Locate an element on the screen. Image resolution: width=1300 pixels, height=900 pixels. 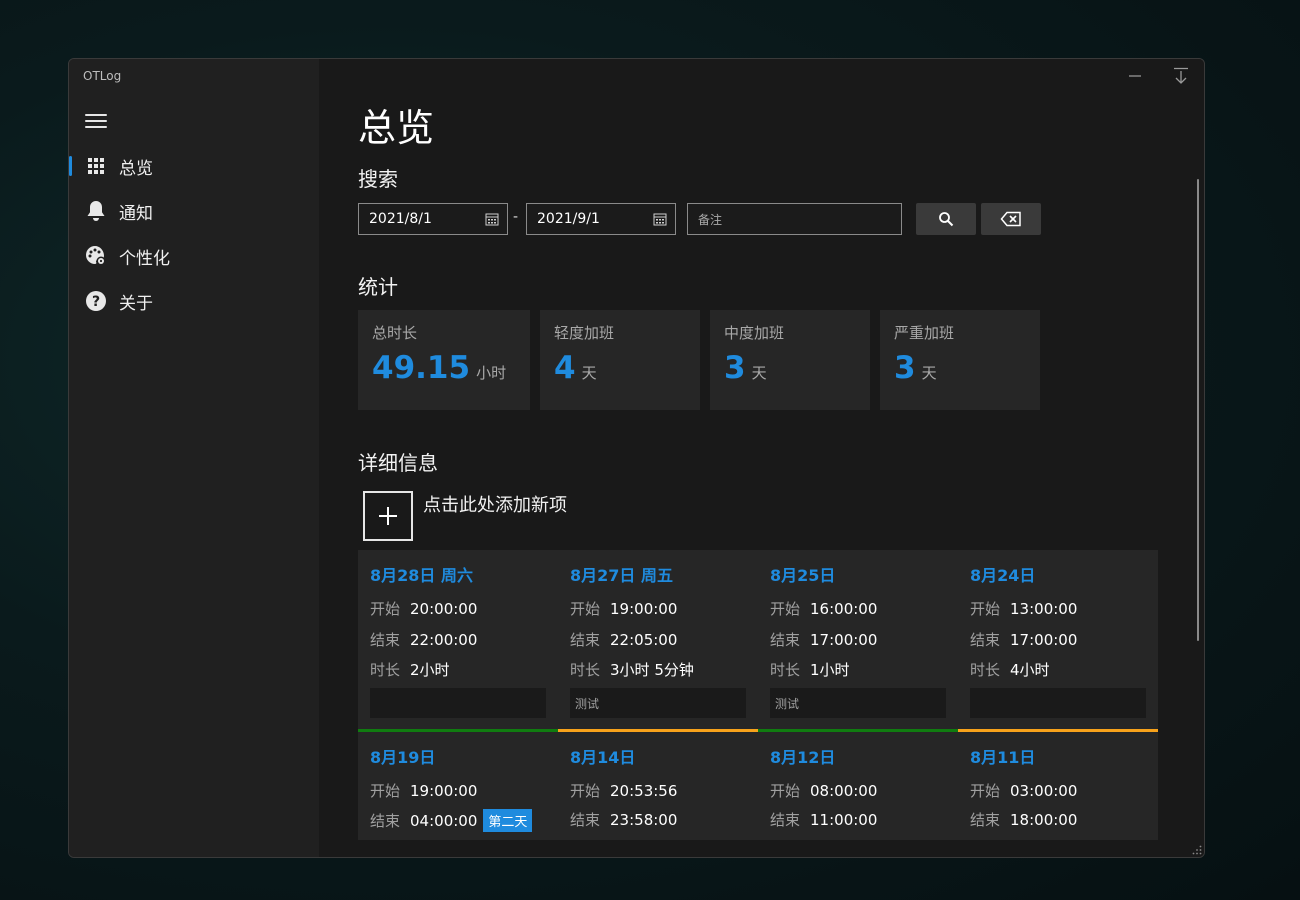
search-icon is located at coordinates (946, 219).